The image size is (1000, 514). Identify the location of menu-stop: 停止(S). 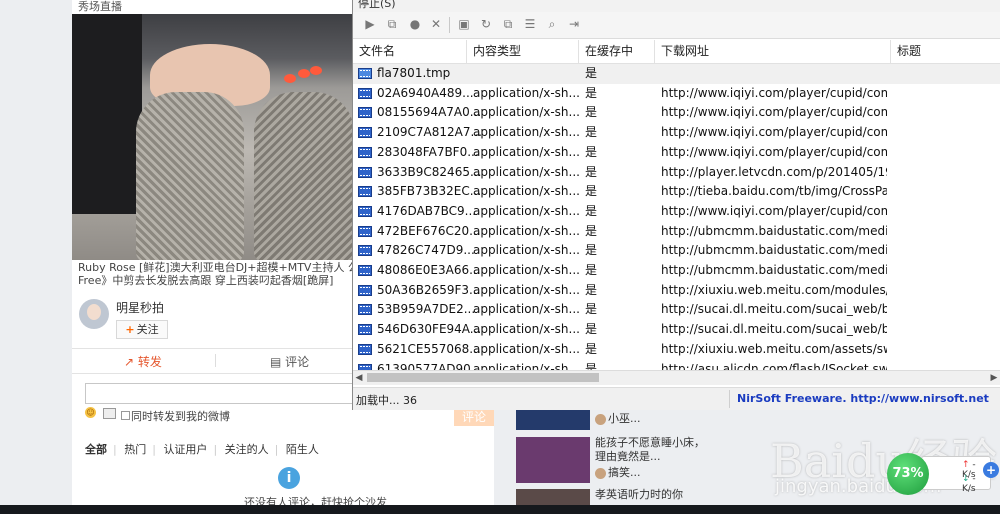
(377, 4).